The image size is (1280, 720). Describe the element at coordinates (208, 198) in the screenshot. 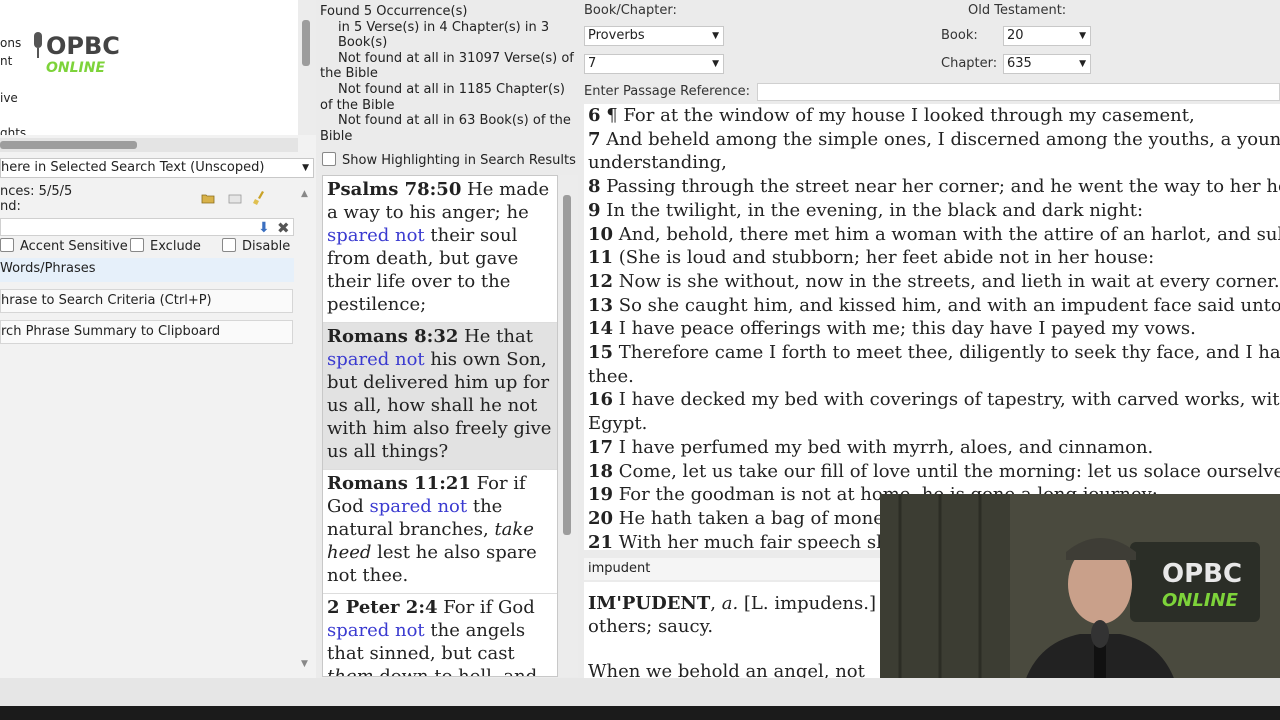

I see `folder-open-icon` at that location.